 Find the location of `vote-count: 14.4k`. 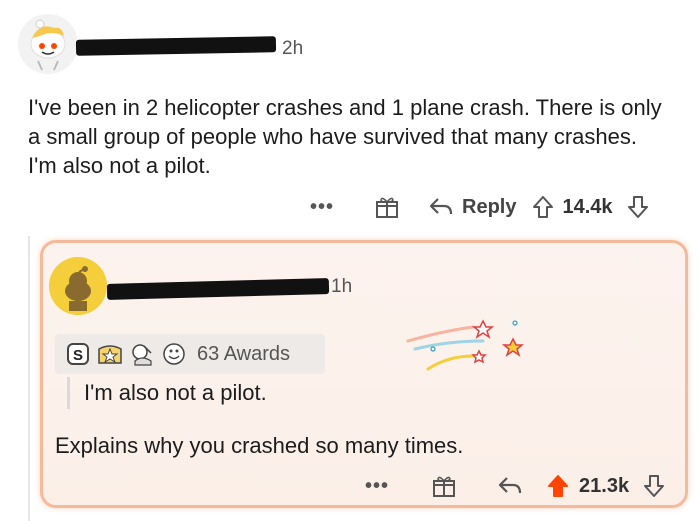

vote-count: 14.4k is located at coordinates (587, 206).